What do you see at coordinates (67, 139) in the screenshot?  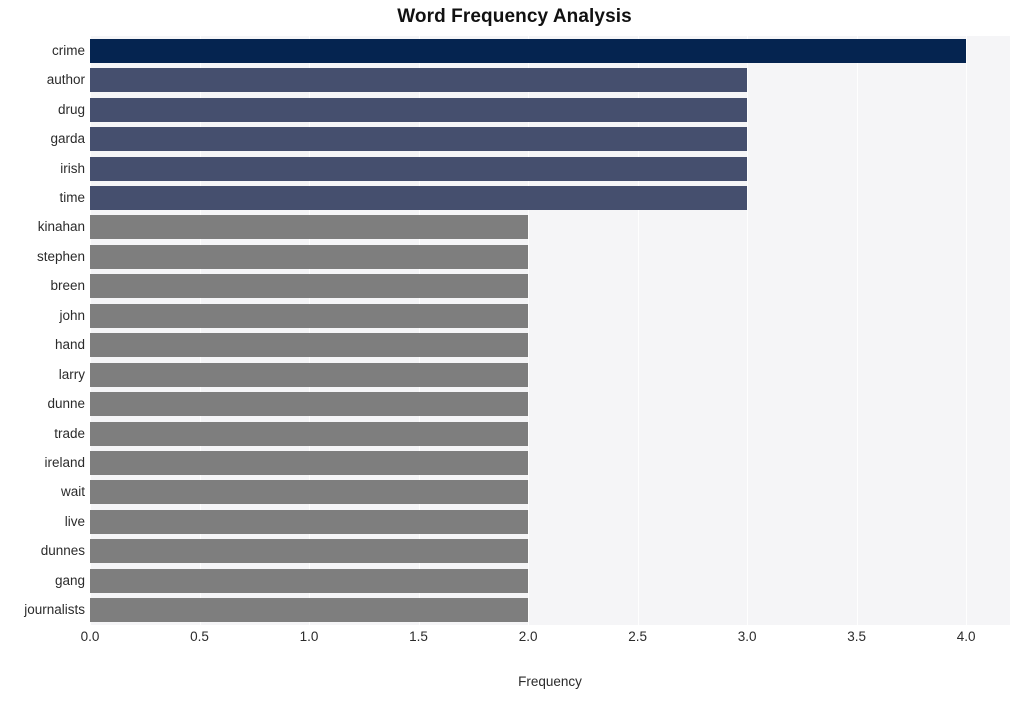 I see `y-tick-label: garda` at bounding box center [67, 139].